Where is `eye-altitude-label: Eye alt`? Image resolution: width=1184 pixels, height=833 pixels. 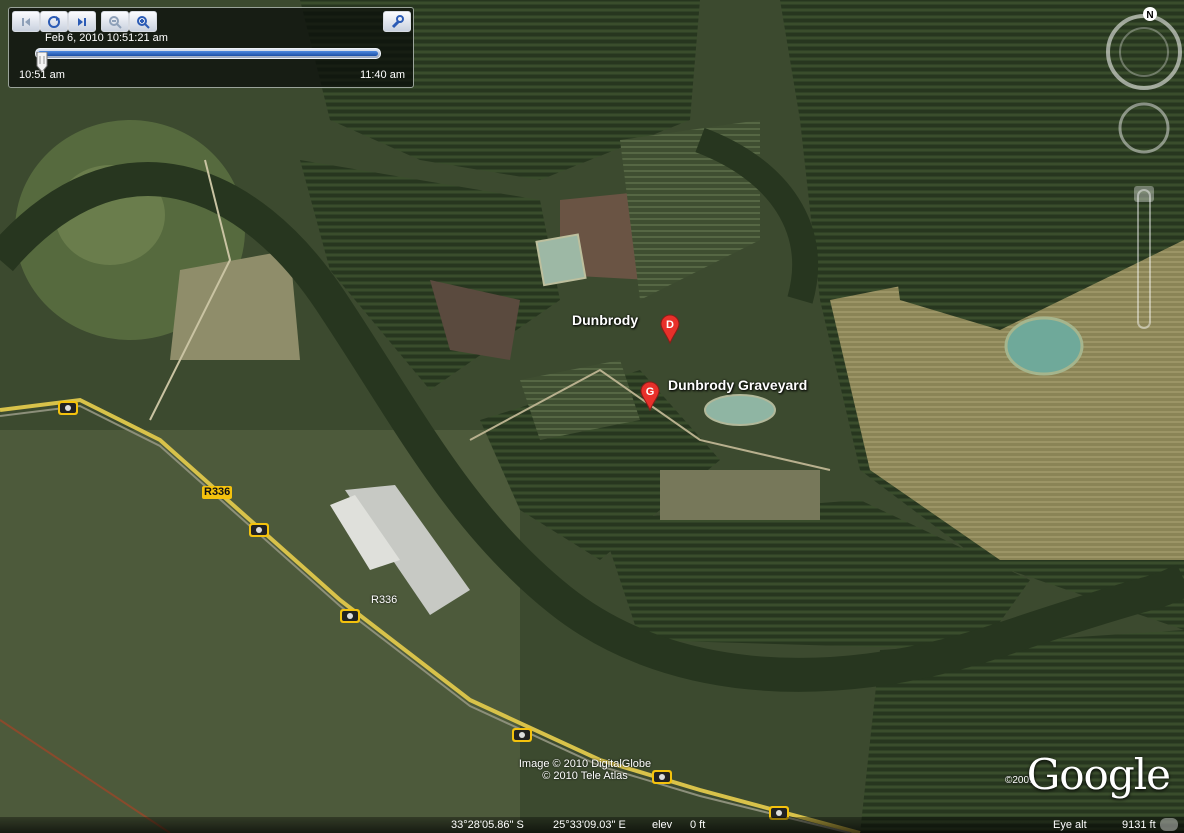
eye-altitude-label: Eye alt is located at coordinates (1070, 825).